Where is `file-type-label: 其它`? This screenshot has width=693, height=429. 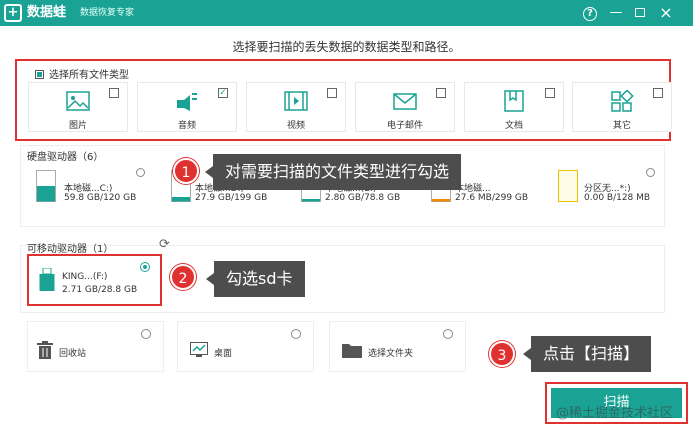 file-type-label: 其它 is located at coordinates (621, 126).